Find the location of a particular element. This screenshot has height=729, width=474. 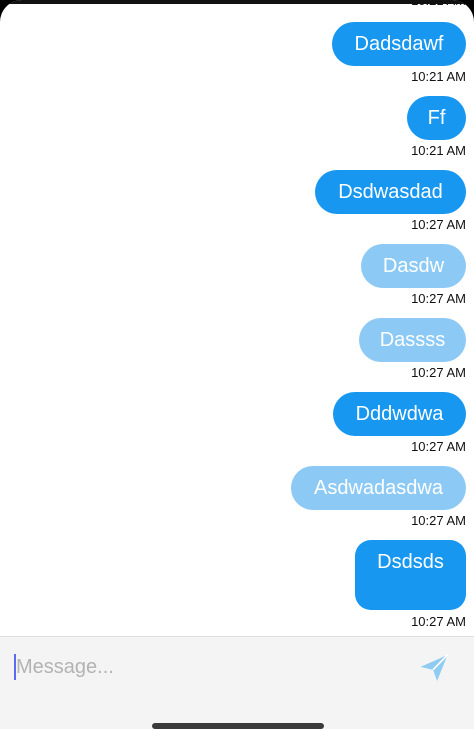

home-indicator is located at coordinates (238, 726).